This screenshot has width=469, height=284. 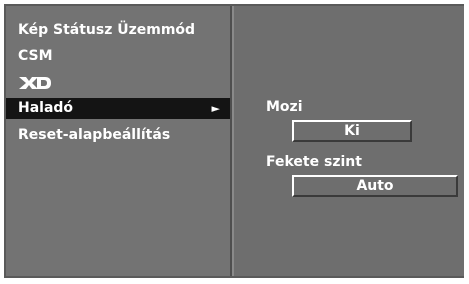 What do you see at coordinates (118, 135) in the screenshot?
I see `menu-item-reset: Reset-alapbeállítás` at bounding box center [118, 135].